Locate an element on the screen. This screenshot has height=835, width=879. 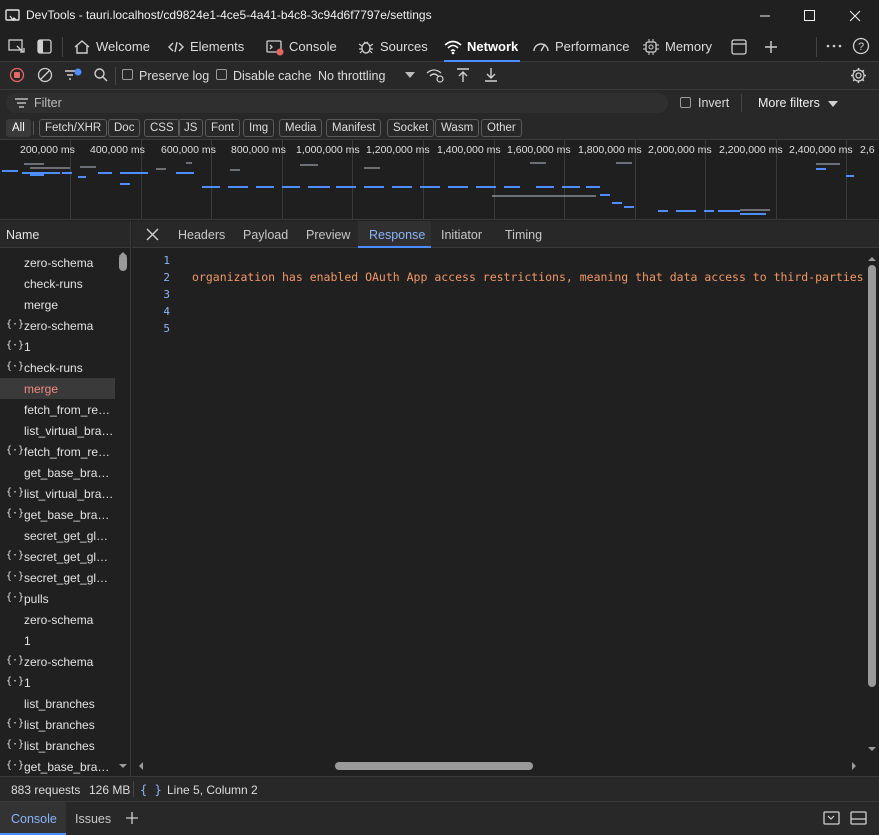
request-name: secret_get_global is located at coordinates (69, 557).